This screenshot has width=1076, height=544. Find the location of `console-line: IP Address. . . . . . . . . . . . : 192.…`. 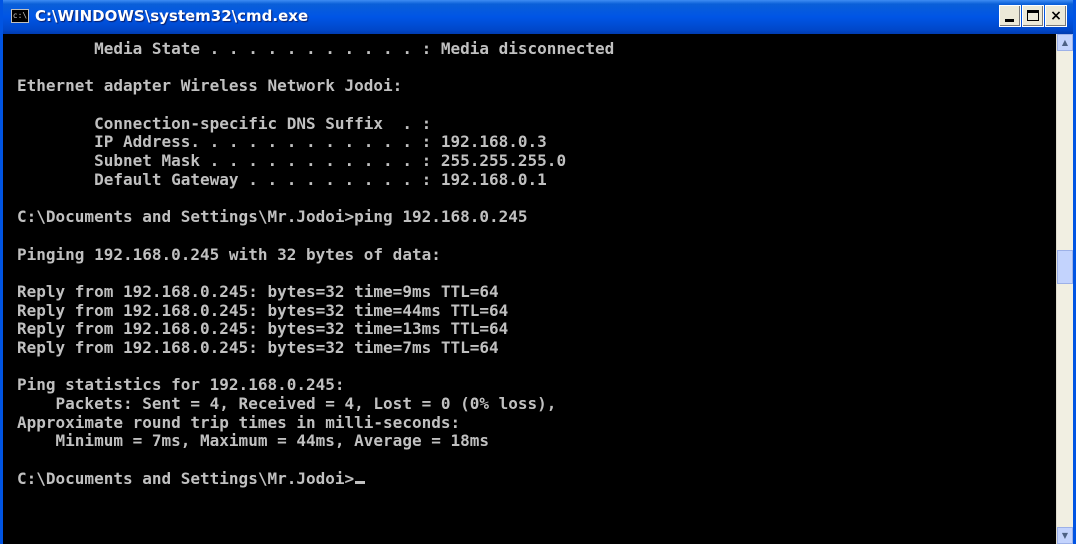

console-line: IP Address. . . . . . . . . . . . : 192.… is located at coordinates (282, 142).